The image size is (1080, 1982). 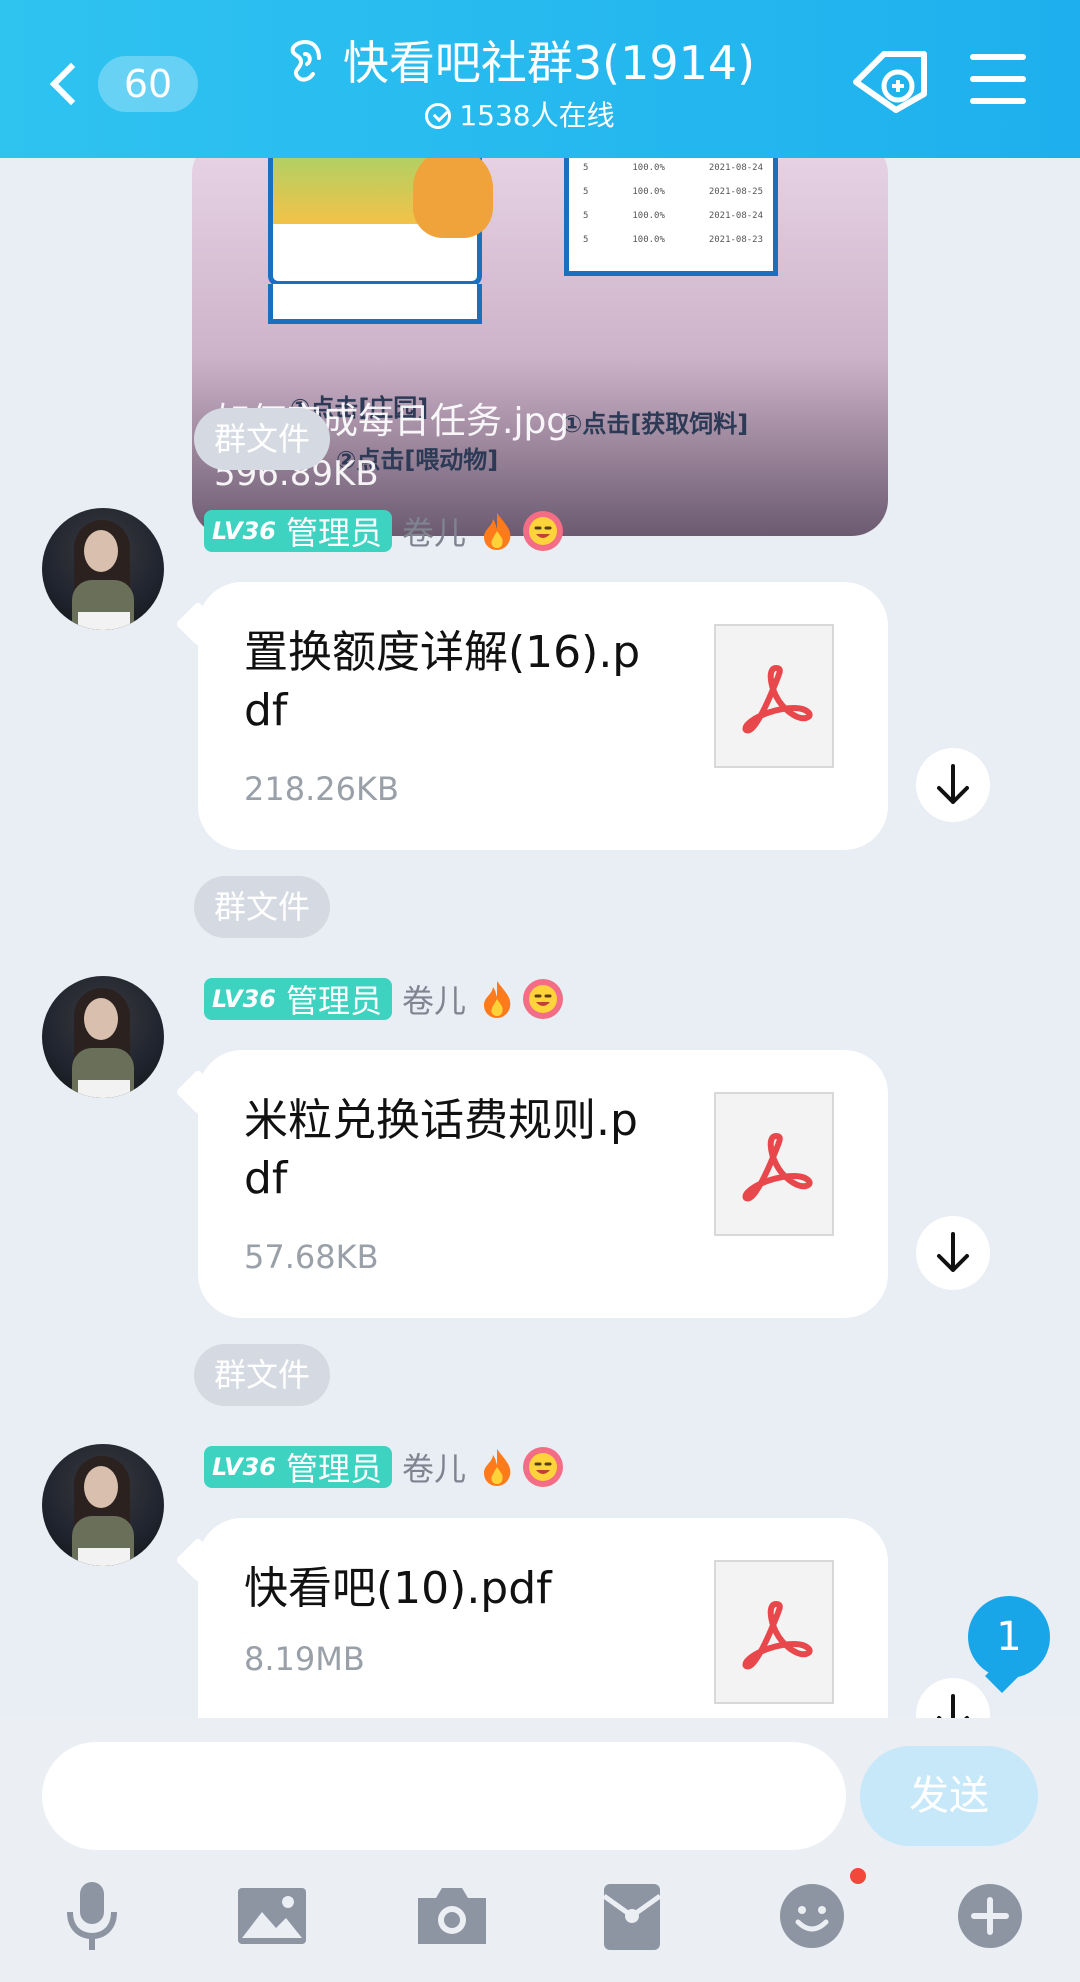 I want to click on camera-button, so click(x=452, y=1916).